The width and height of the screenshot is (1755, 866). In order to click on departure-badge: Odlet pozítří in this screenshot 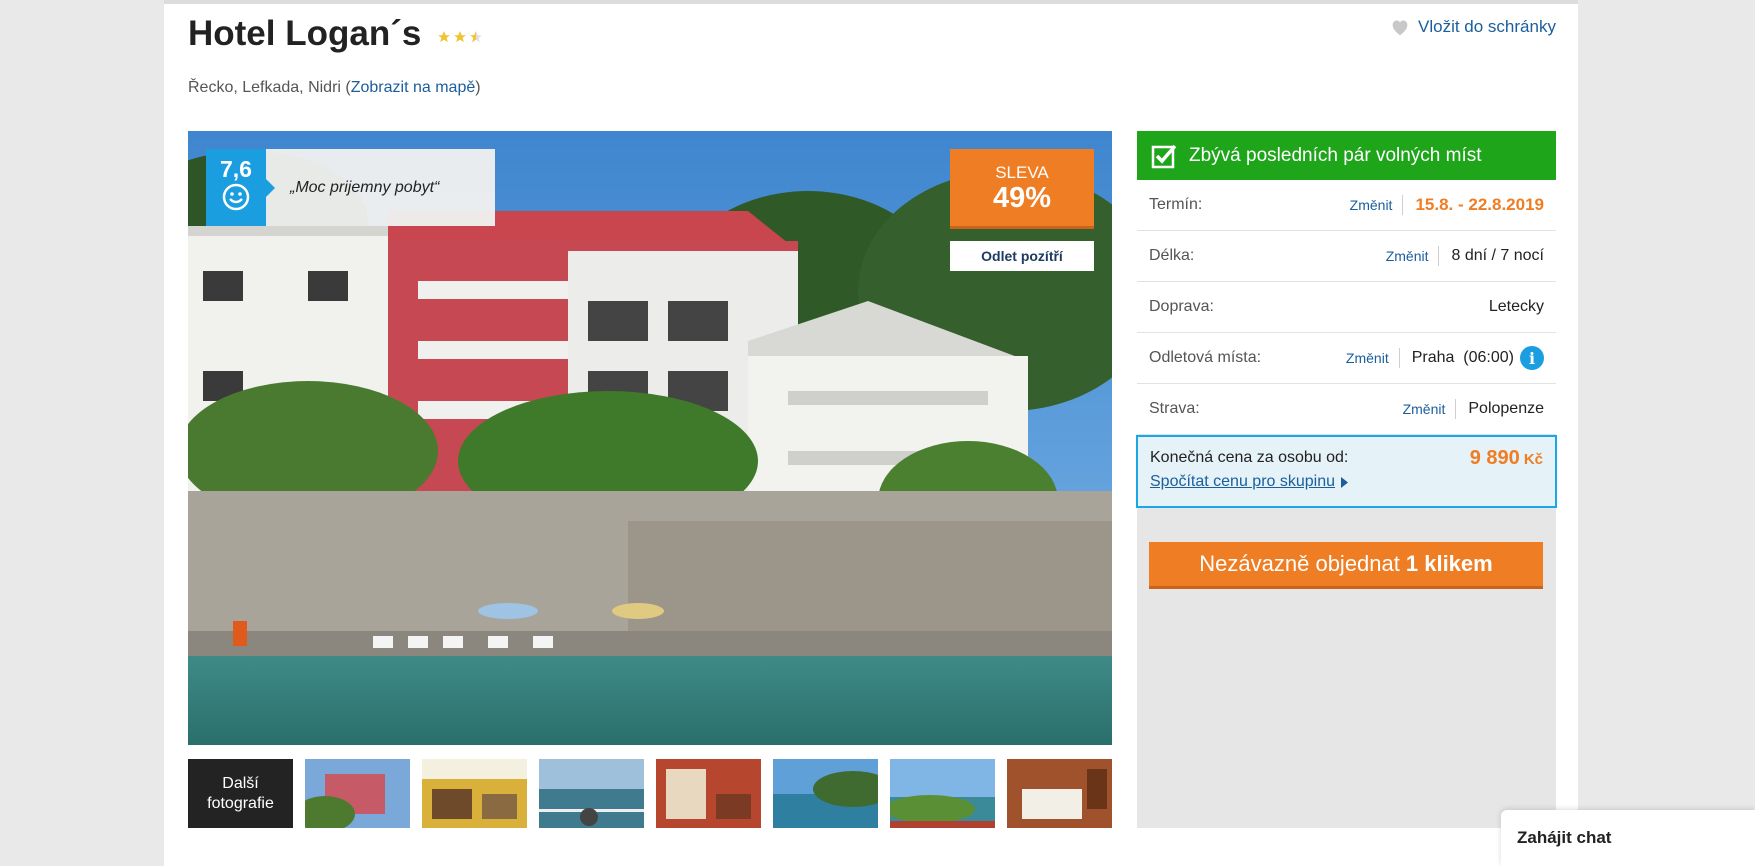, I will do `click(1022, 256)`.